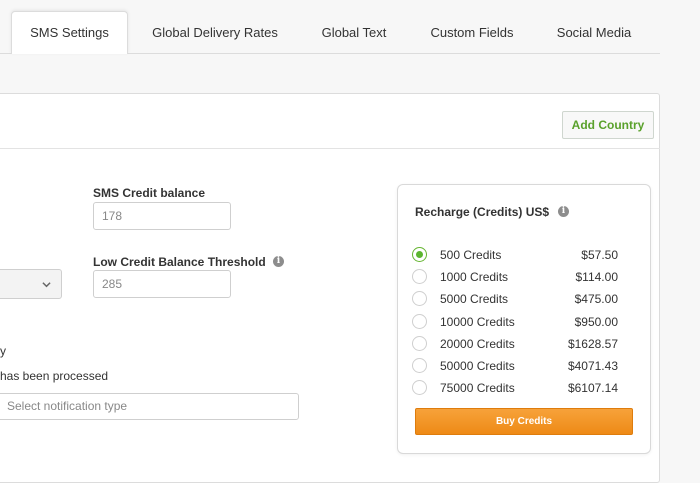 Image resolution: width=700 pixels, height=483 pixels. What do you see at coordinates (330, 148) in the screenshot?
I see `panel-header-divider` at bounding box center [330, 148].